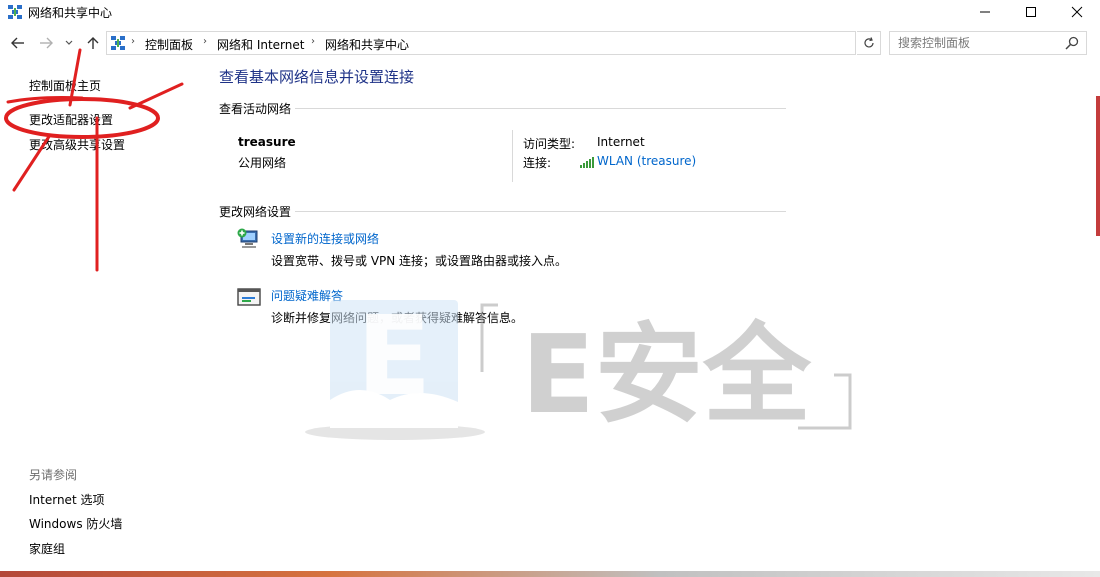  What do you see at coordinates (621, 142) in the screenshot?
I see `access-type-value: Internet` at bounding box center [621, 142].